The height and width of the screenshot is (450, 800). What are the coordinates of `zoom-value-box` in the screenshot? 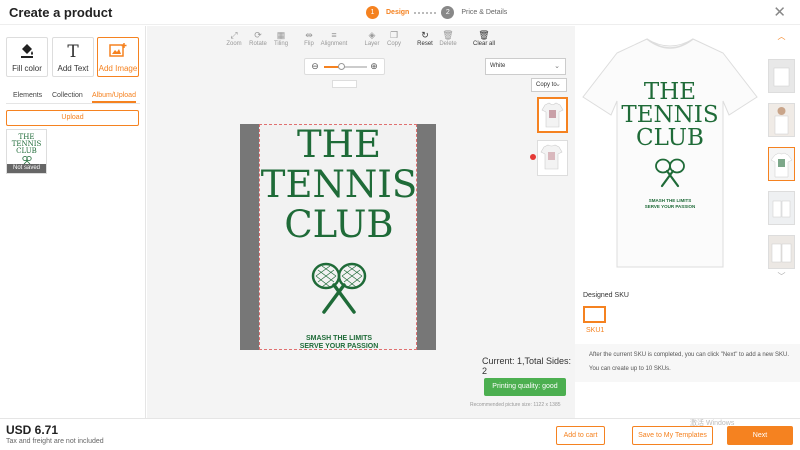 It's located at (344, 84).